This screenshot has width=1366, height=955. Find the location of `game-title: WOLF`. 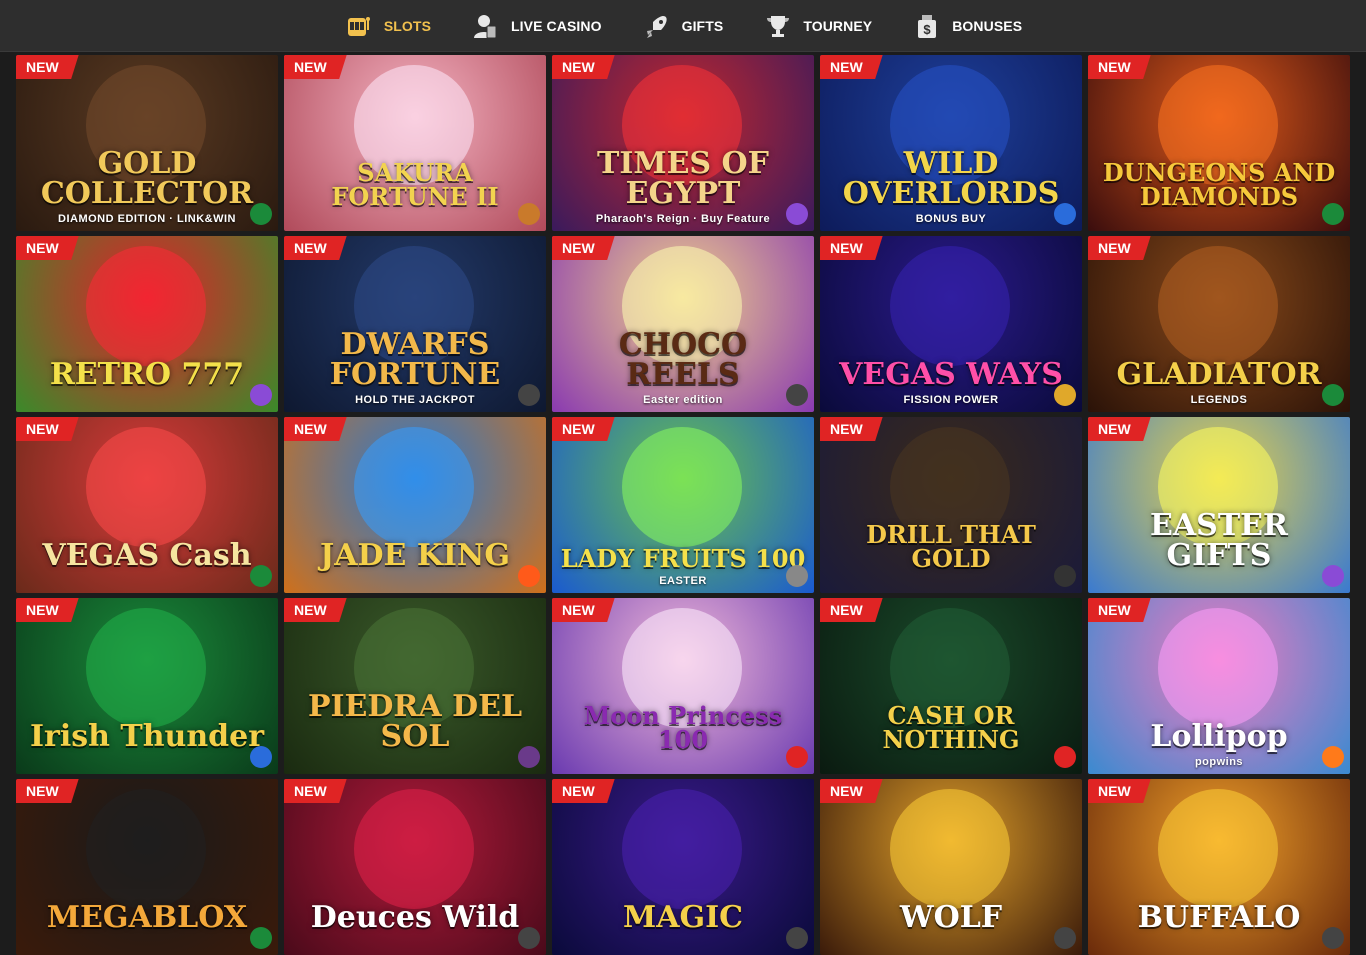

game-title: WOLF is located at coordinates (951, 917).